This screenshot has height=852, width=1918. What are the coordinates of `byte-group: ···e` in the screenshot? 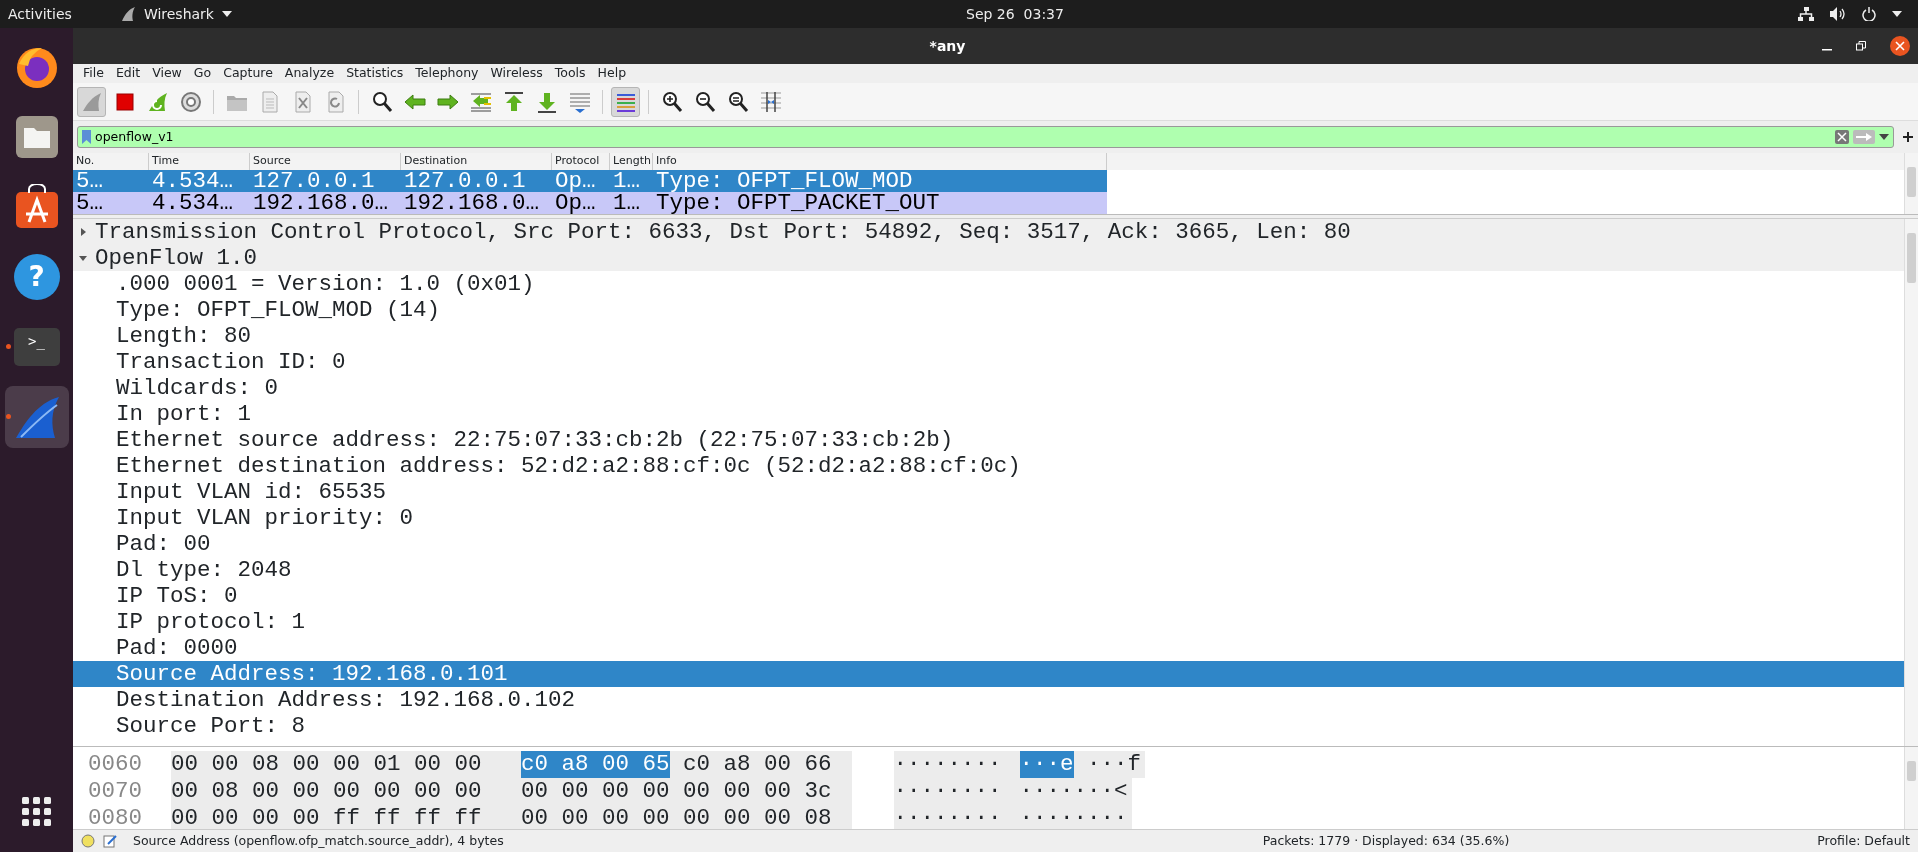 It's located at (1046, 764).